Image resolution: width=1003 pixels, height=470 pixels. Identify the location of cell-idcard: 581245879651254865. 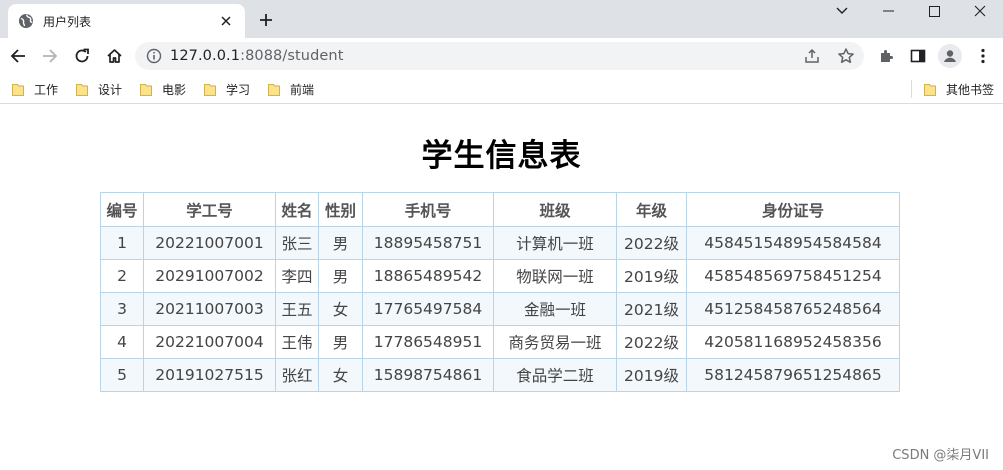
(793, 375).